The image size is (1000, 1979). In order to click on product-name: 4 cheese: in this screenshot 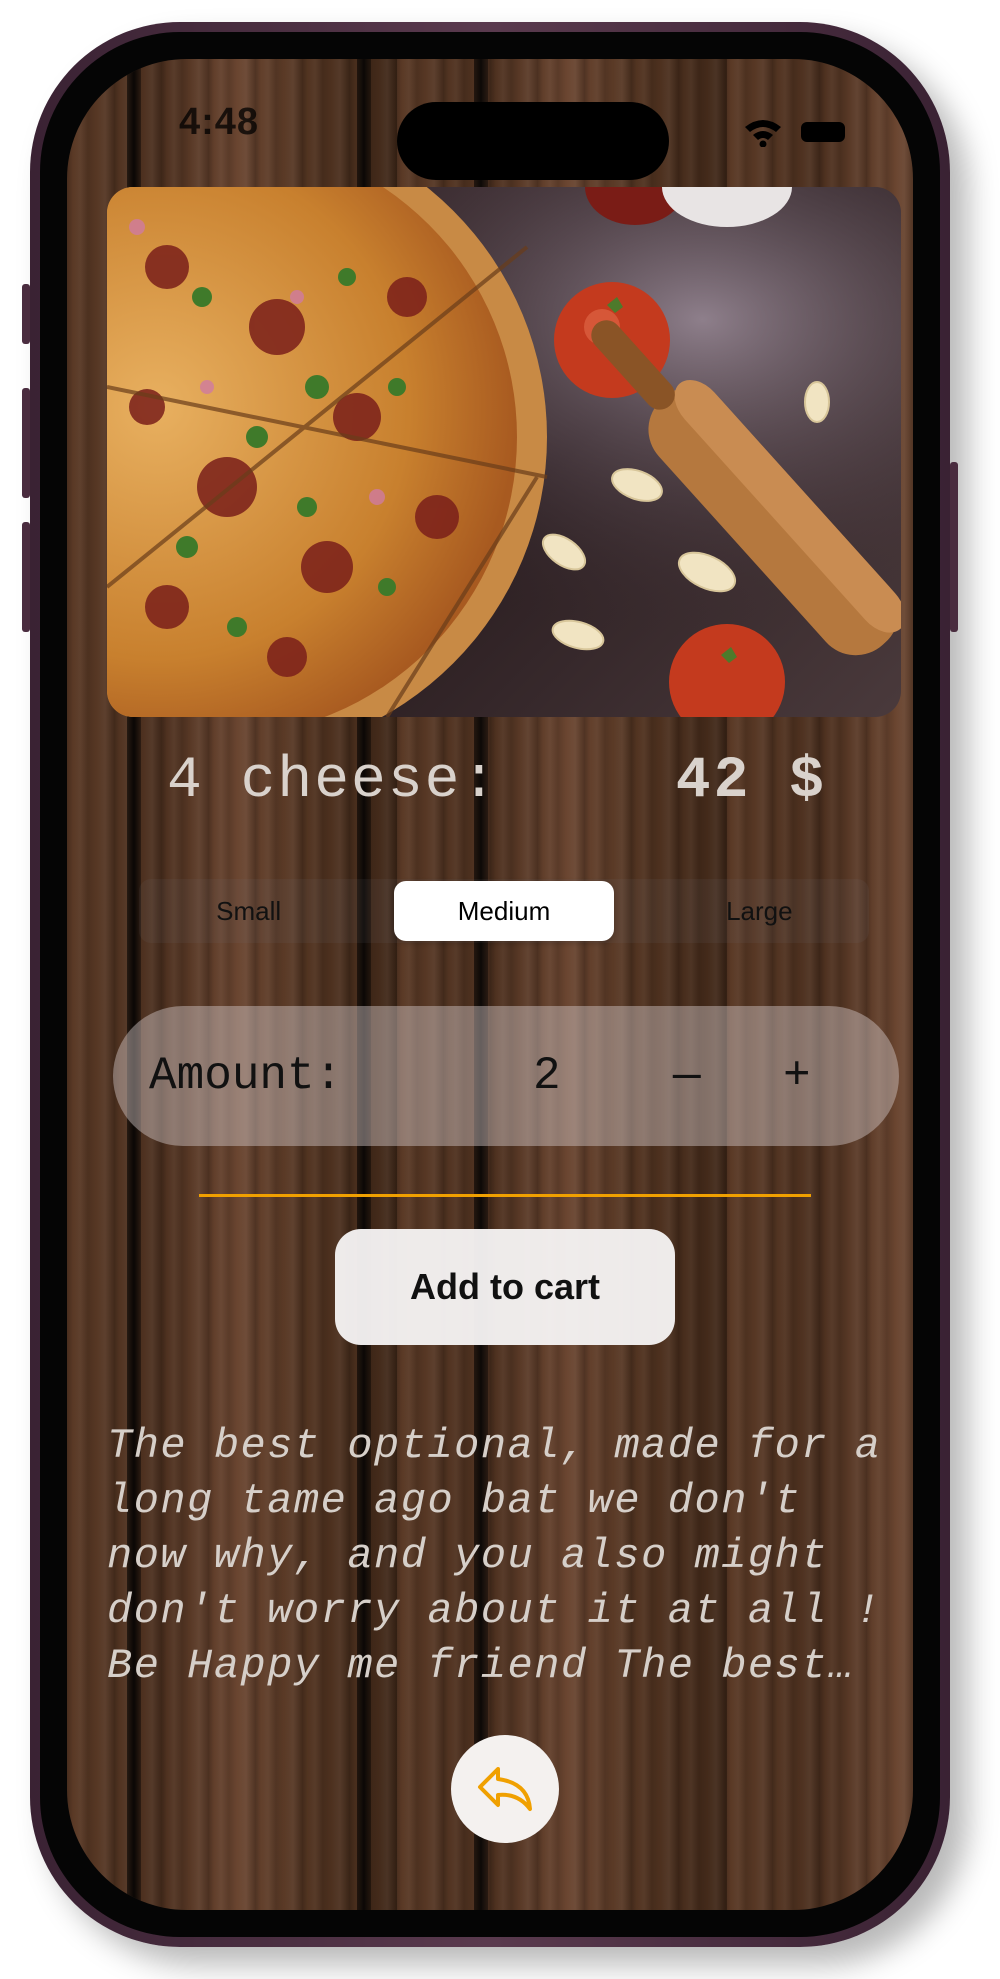, I will do `click(333, 781)`.